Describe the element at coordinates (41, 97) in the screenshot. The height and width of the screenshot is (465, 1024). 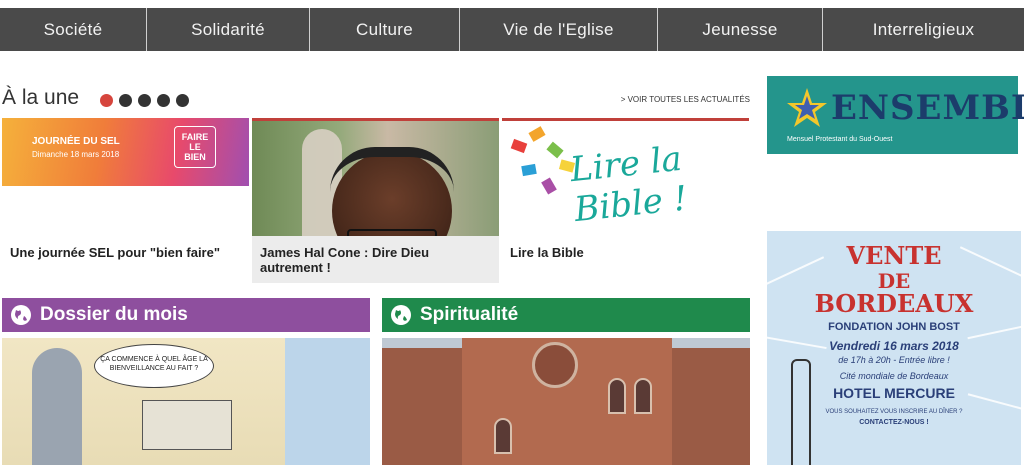
I see `featured-title: À la une` at that location.